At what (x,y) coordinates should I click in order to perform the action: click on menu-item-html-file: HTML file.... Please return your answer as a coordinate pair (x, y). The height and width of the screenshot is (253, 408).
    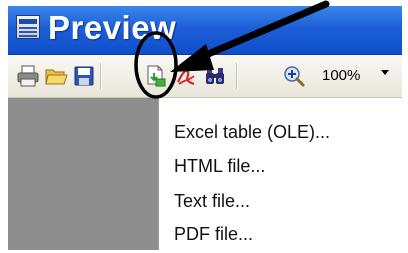
    Looking at the image, I should click on (219, 166).